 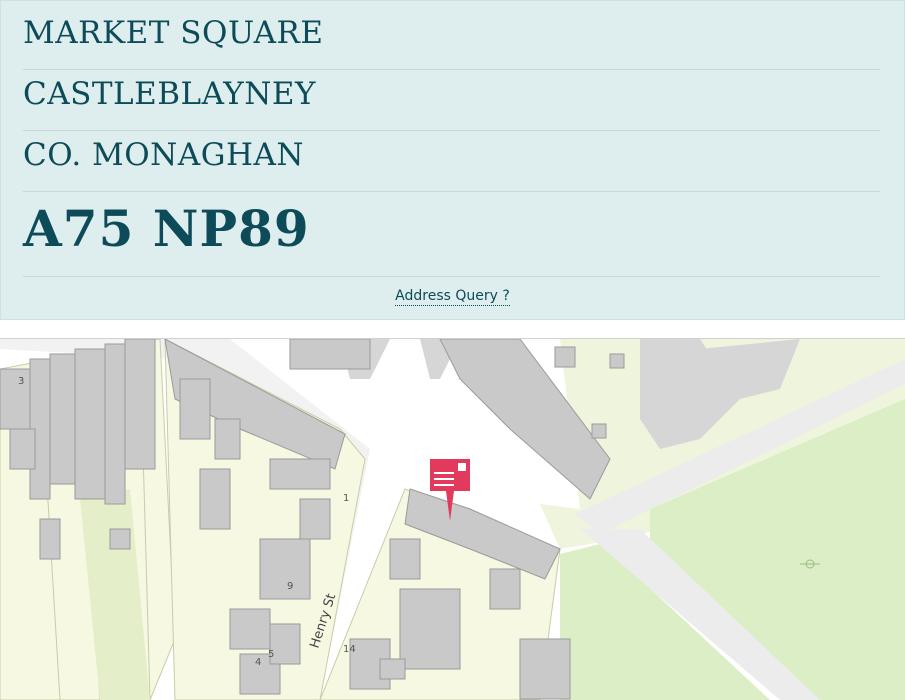 What do you see at coordinates (271, 654) in the screenshot?
I see `building-number-5: 5` at bounding box center [271, 654].